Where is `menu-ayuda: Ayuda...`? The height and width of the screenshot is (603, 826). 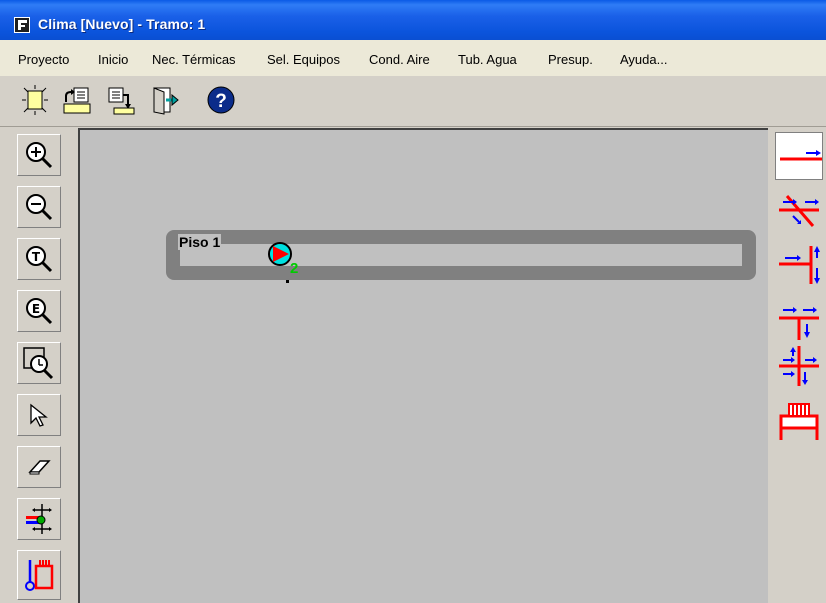
menu-ayuda: Ayuda... is located at coordinates (643, 59).